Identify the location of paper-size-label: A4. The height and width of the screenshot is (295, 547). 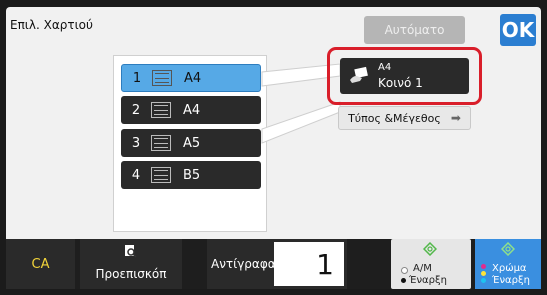
(385, 67).